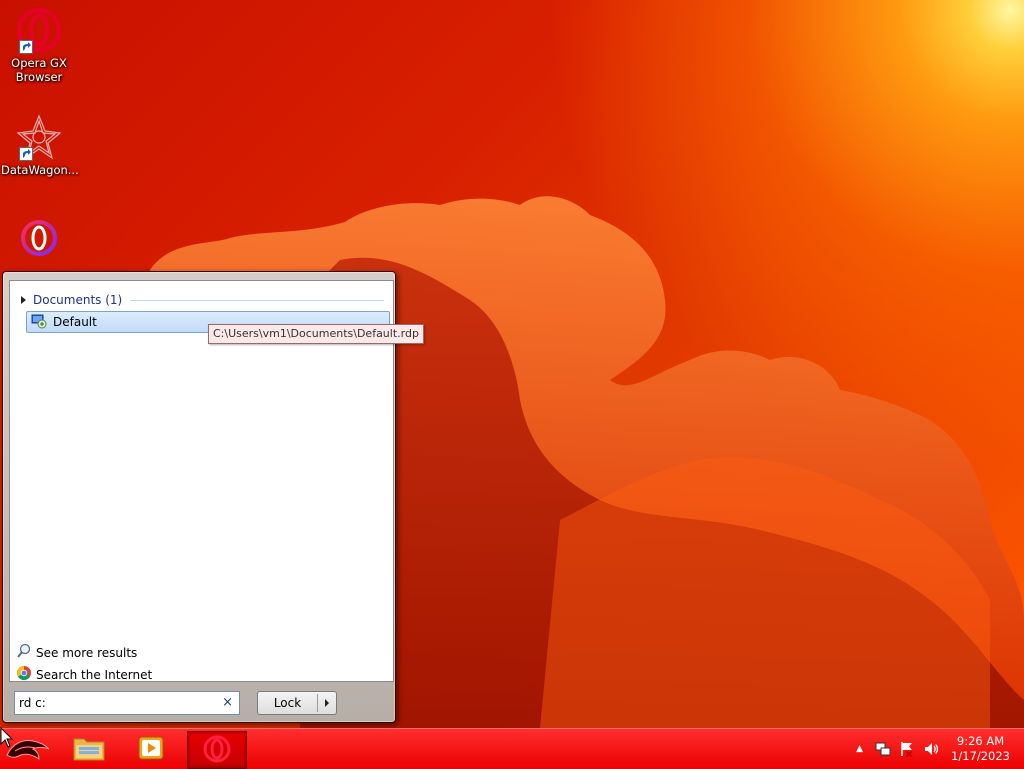 Image resolution: width=1024 pixels, height=769 pixels. I want to click on network-icon, so click(883, 749).